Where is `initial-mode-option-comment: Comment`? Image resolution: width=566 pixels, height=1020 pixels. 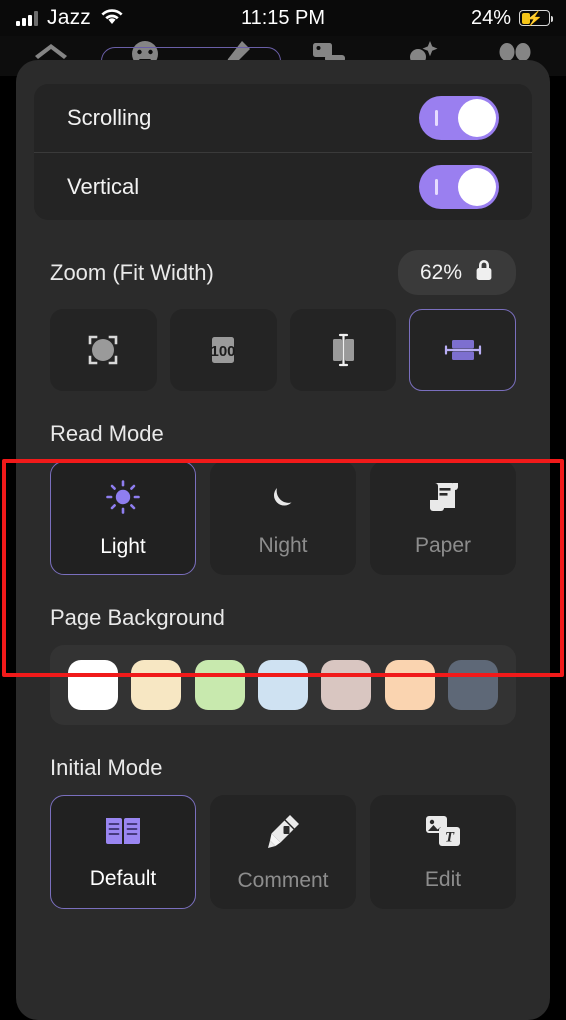
initial-mode-option-comment: Comment is located at coordinates (283, 852).